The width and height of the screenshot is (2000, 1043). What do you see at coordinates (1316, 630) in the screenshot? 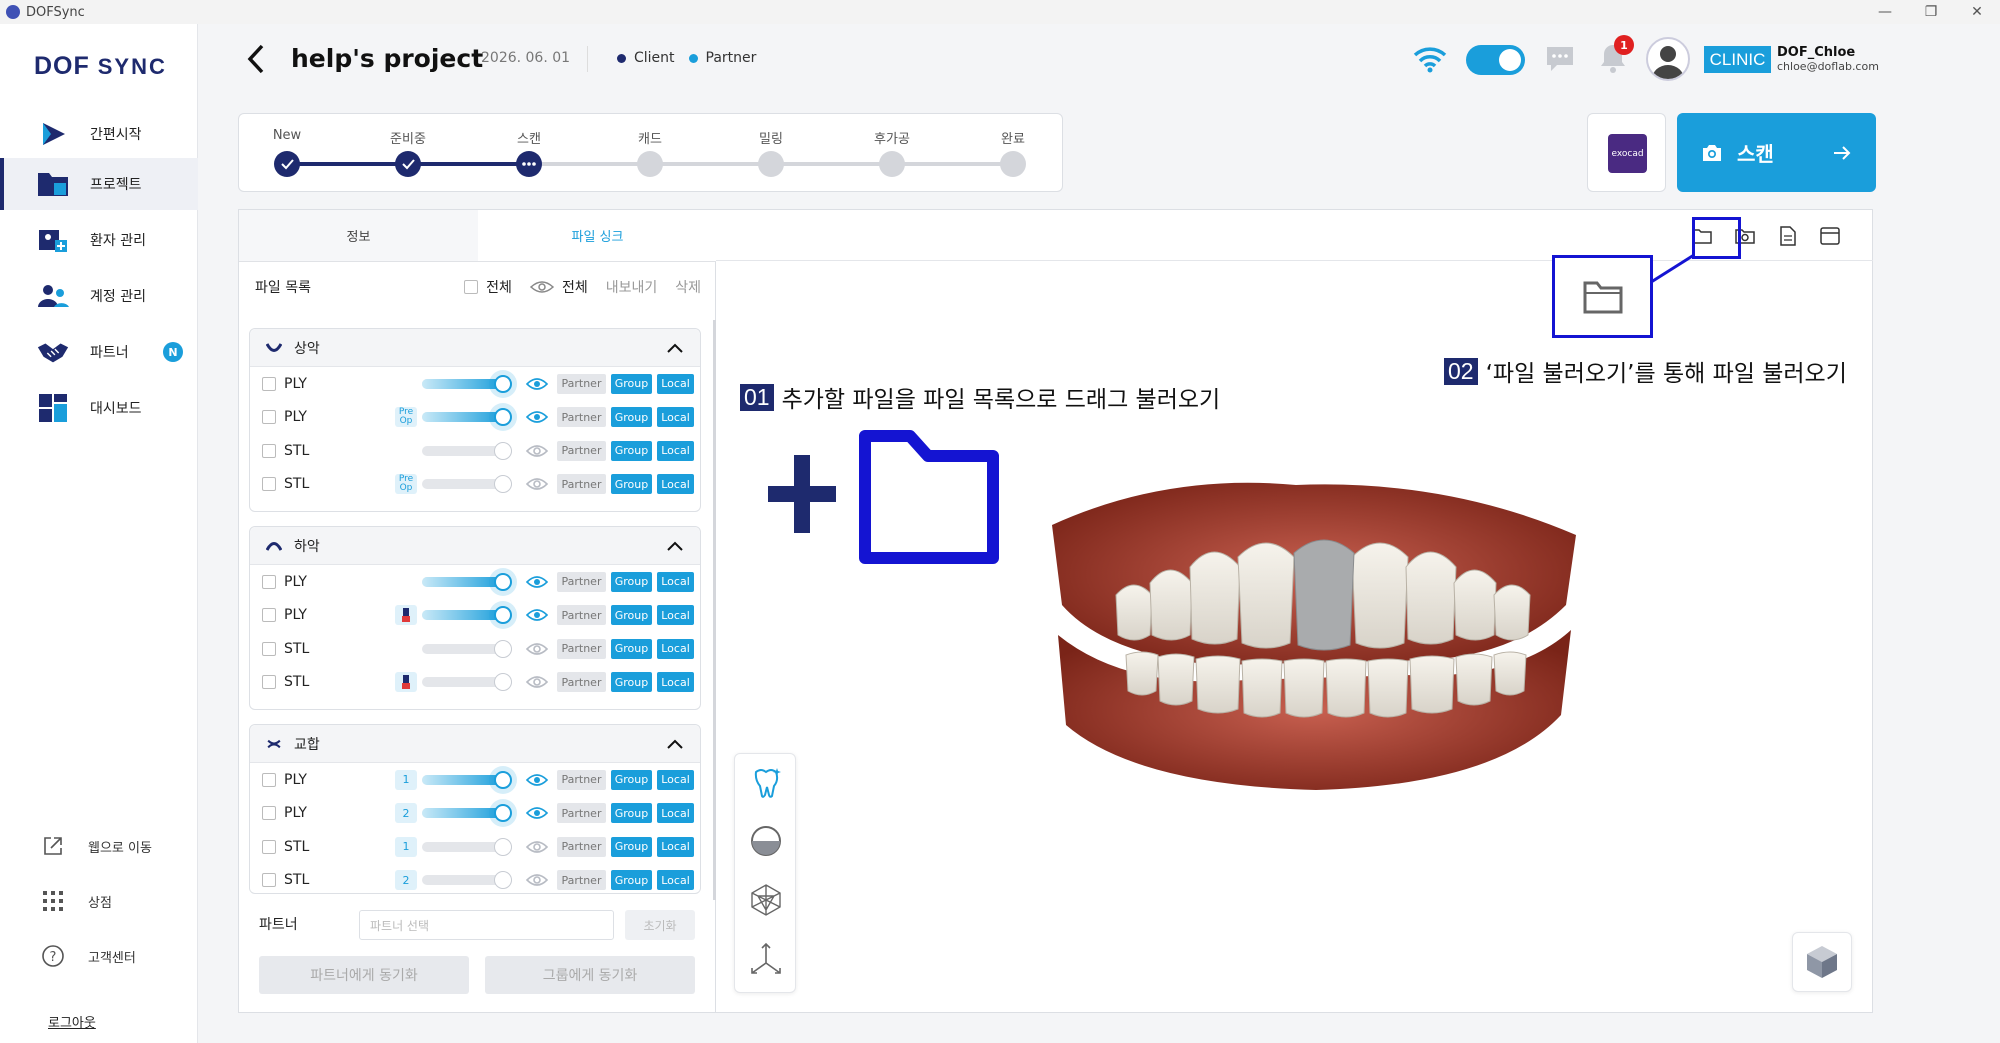
I see `dental-3d-model` at bounding box center [1316, 630].